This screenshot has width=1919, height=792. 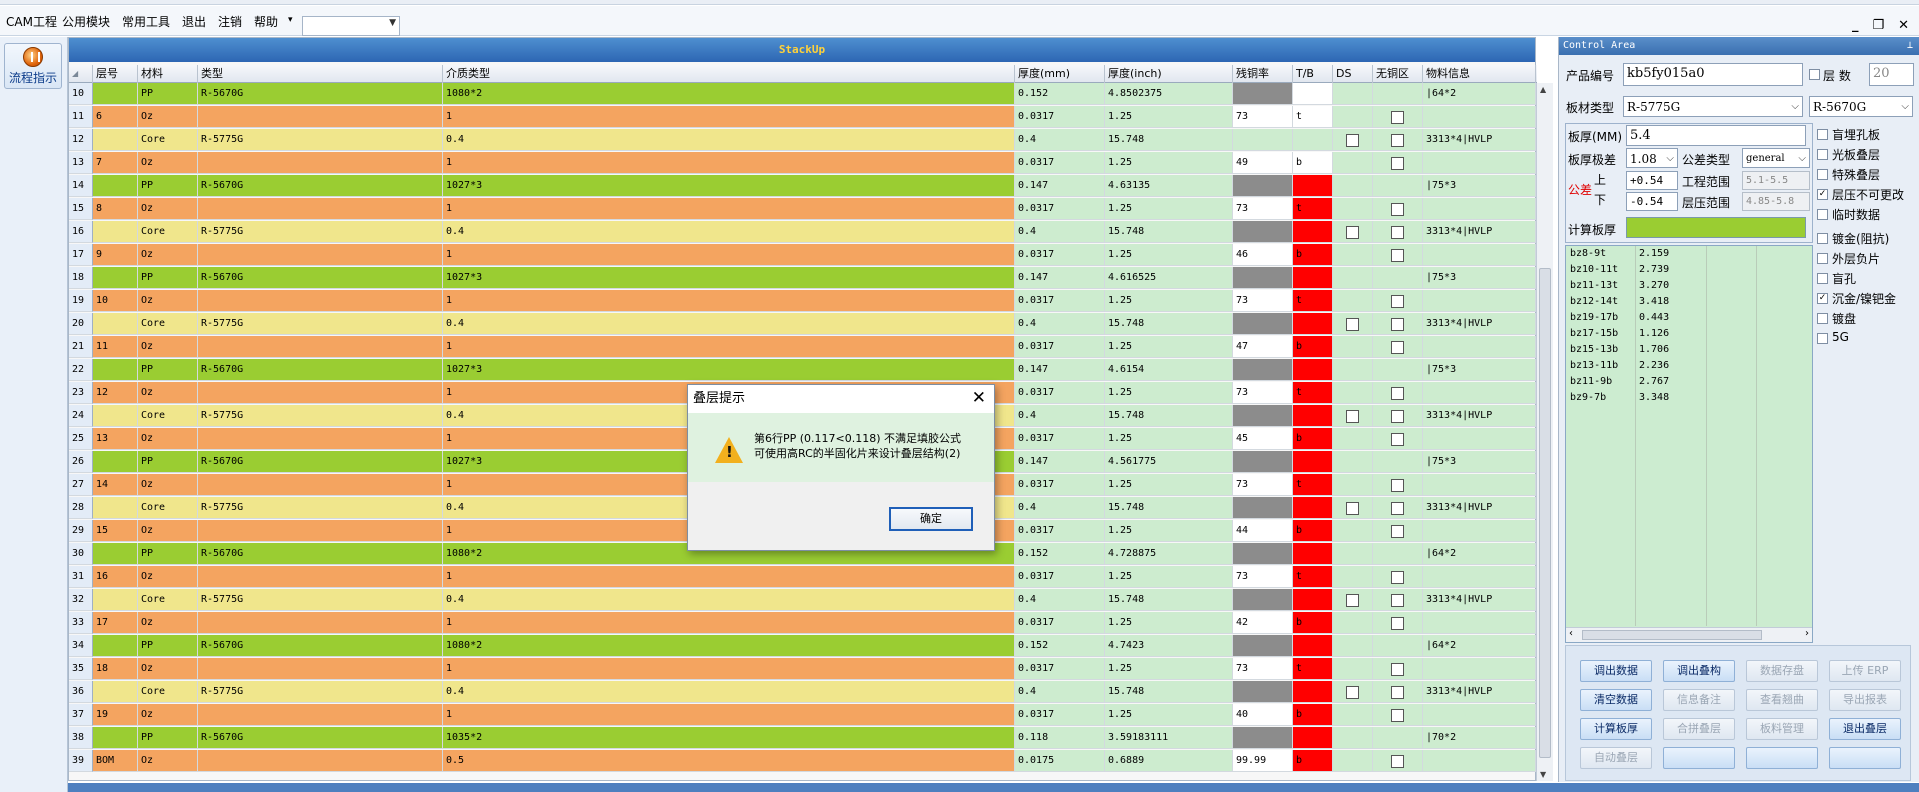 I want to click on cell-inch: 4.63135, so click(x=1169, y=186).